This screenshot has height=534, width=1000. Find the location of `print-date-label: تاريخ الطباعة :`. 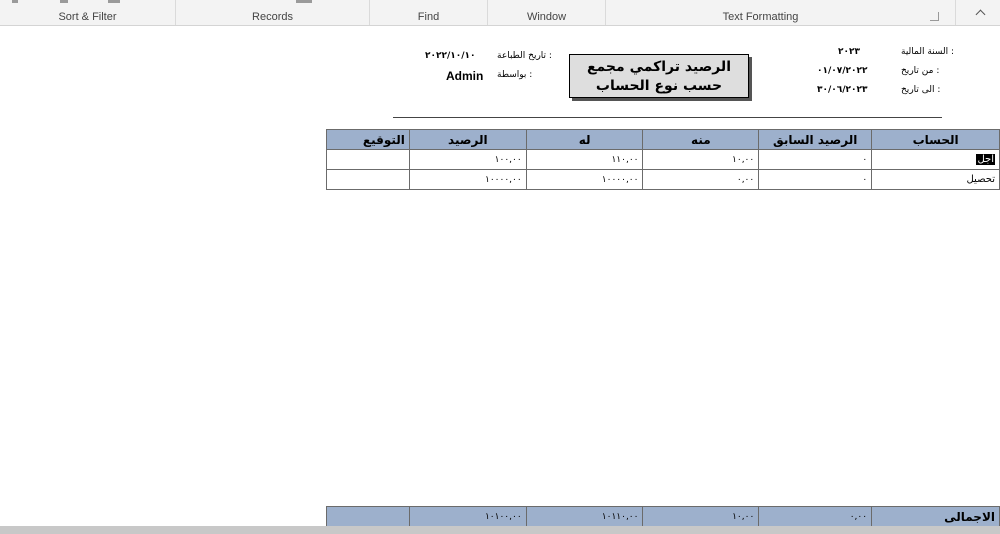

print-date-label: تاريخ الطباعة : is located at coordinates (524, 56).